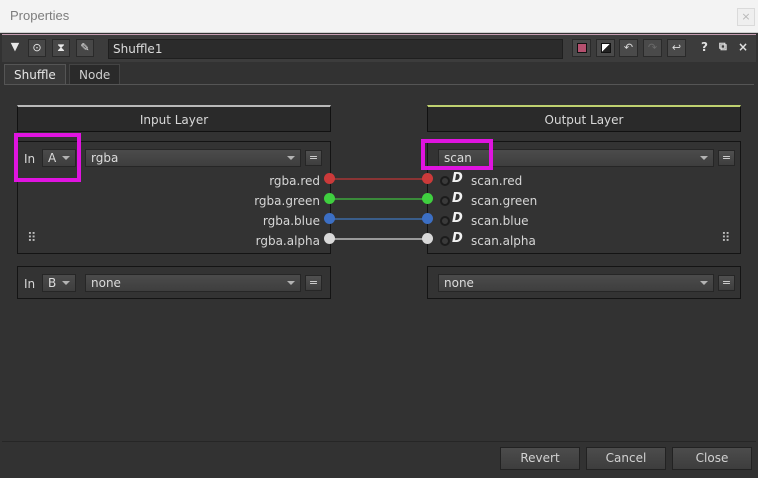 Image resolution: width=758 pixels, height=478 pixels. What do you see at coordinates (313, 158) in the screenshot?
I see `input-a-eq-button: =` at bounding box center [313, 158].